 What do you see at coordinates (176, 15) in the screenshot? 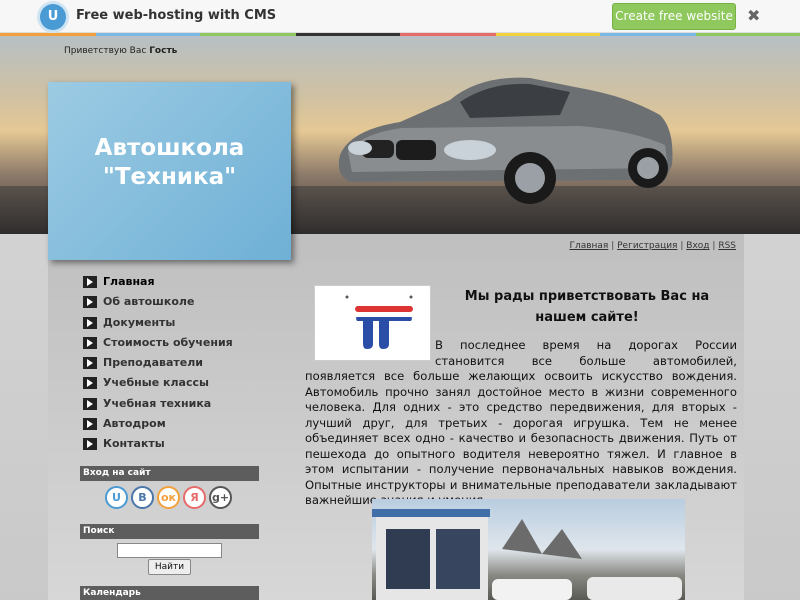
I see `topbar-brand: Free web-hosting with CMS` at bounding box center [176, 15].